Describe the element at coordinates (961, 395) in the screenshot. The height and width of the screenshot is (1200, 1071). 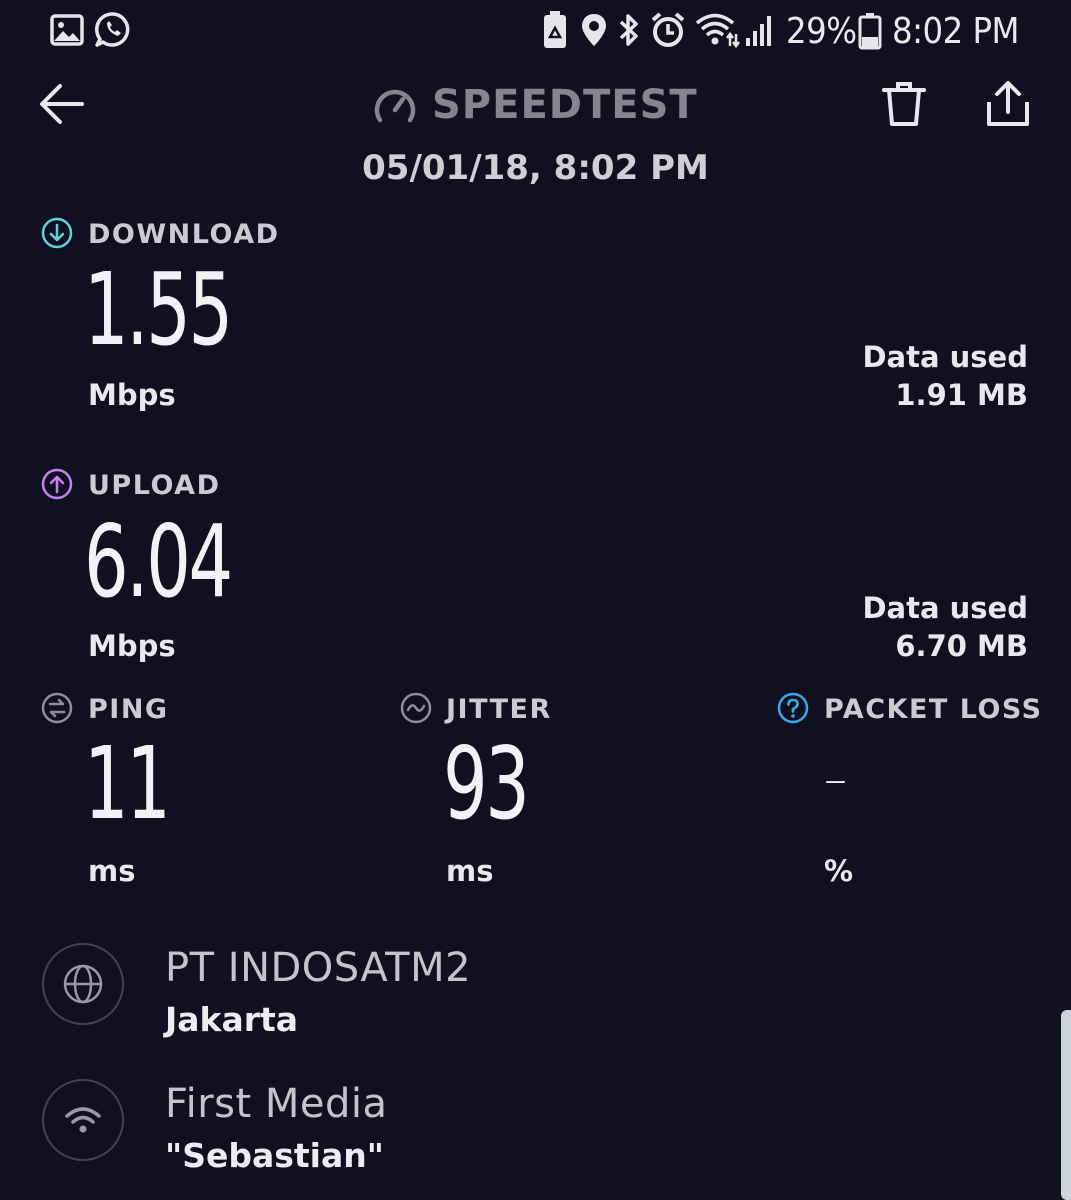
I see `download-data-used-value: 1.91 MB` at that location.